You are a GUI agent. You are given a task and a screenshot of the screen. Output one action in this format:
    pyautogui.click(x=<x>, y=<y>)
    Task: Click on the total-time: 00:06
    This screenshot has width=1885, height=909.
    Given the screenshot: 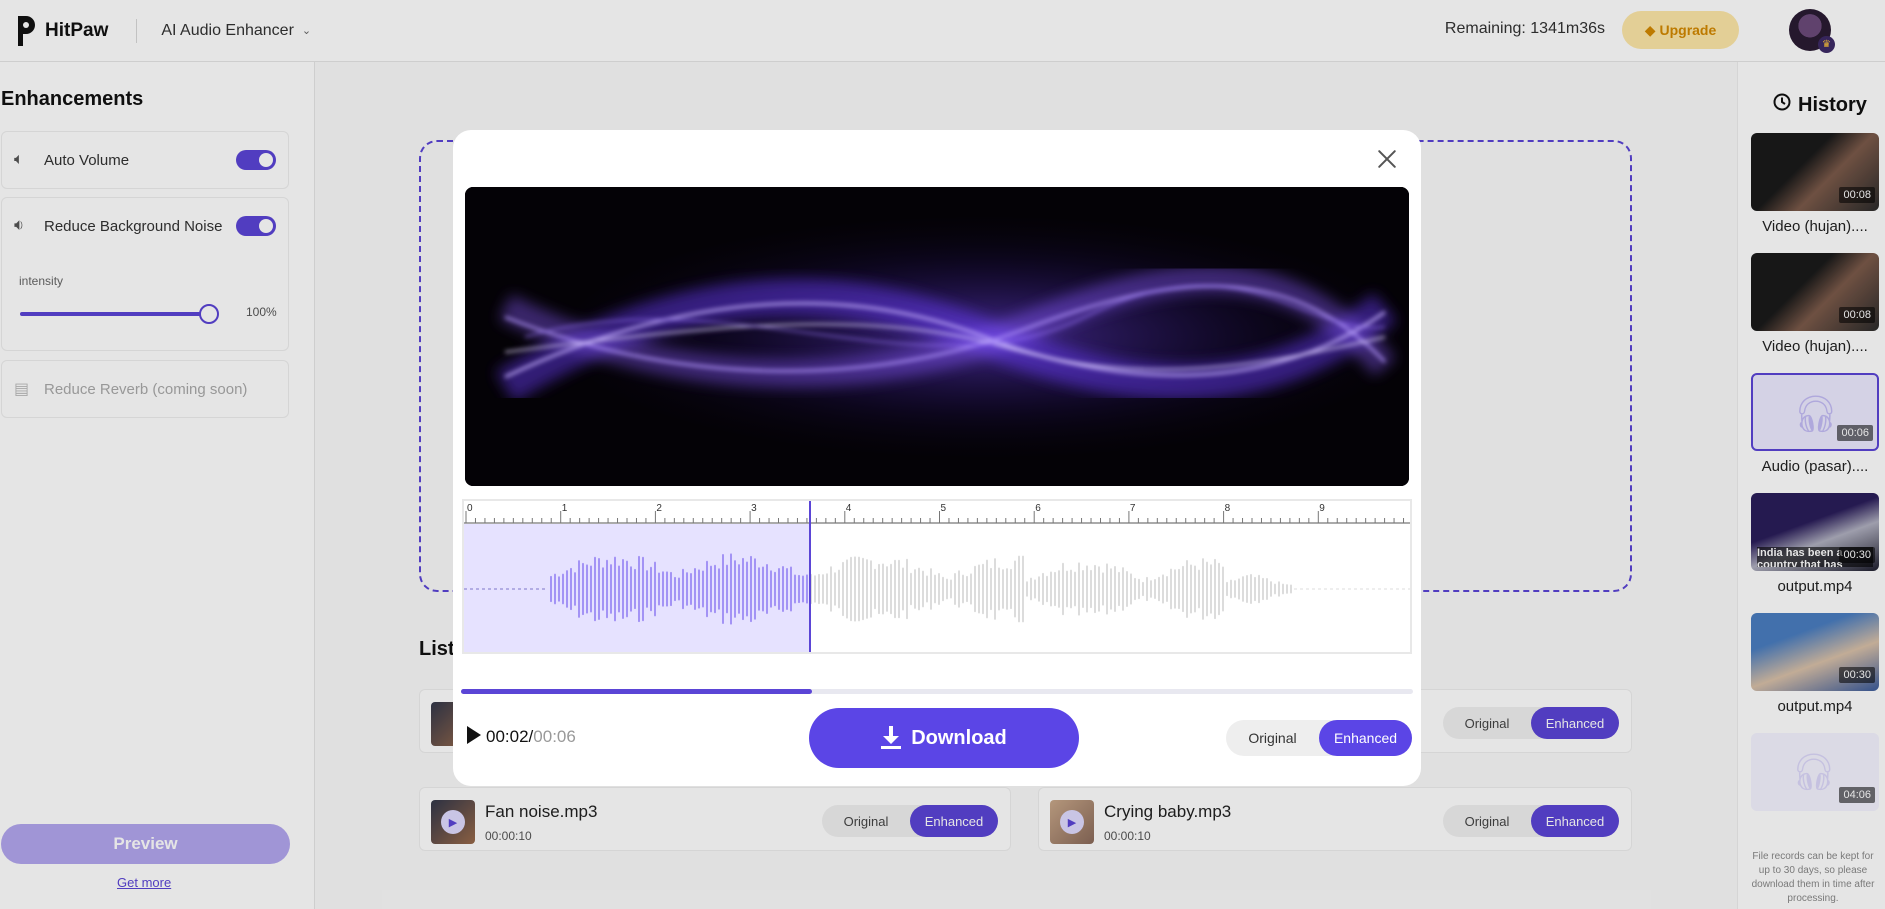 What is the action you would take?
    pyautogui.click(x=554, y=736)
    